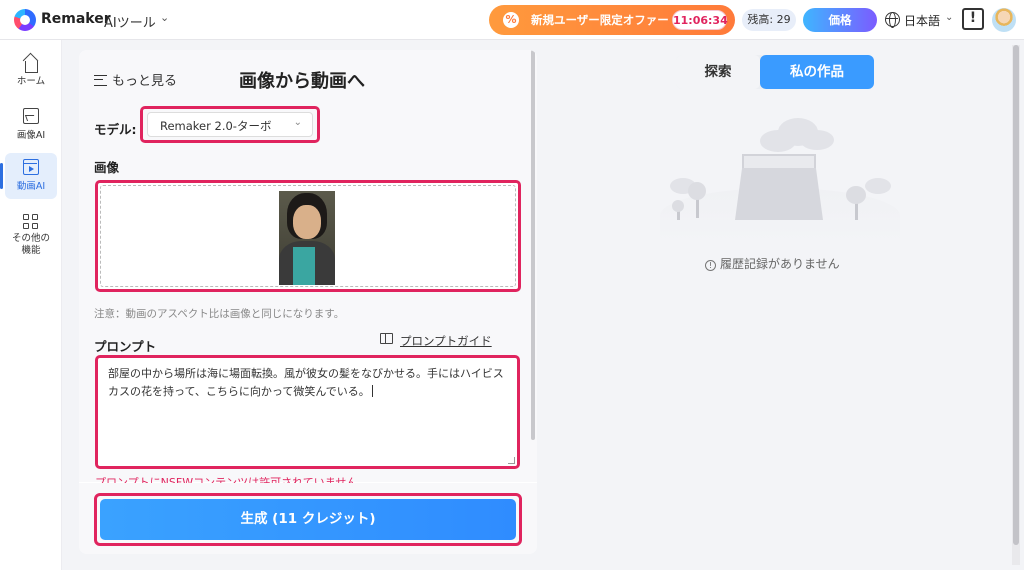 Image resolution: width=1024 pixels, height=570 pixels. What do you see at coordinates (31, 305) in the screenshot?
I see `left-sidebar: ホーム 画像AI 動画AI その他の機能` at bounding box center [31, 305].